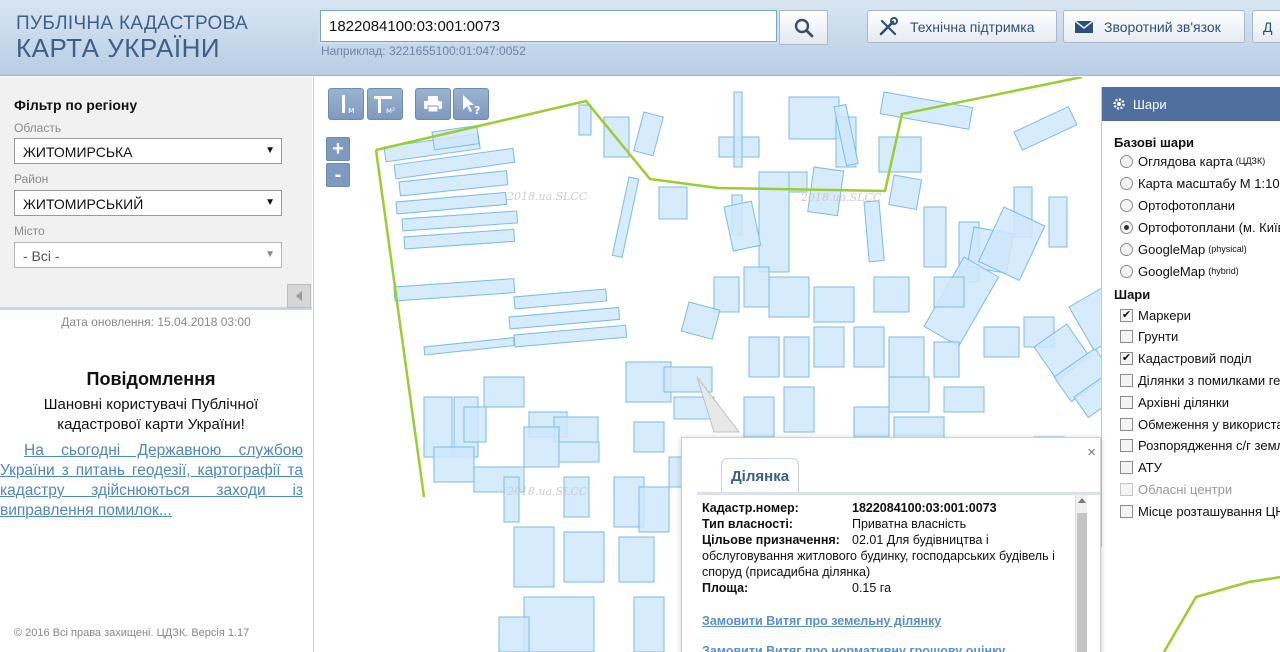 The image size is (1280, 652). I want to click on area-label: Площа:, so click(725, 588).